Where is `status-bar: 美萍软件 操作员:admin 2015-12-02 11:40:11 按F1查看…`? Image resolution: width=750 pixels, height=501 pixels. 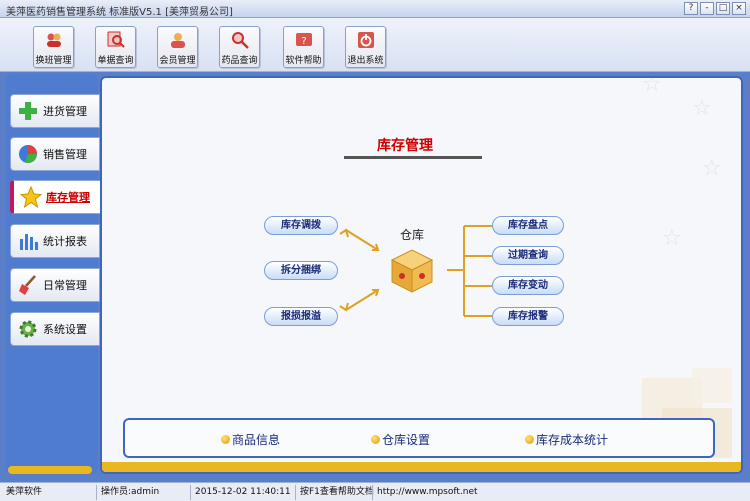 status-bar: 美萍软件 操作员:admin 2015-12-02 11:40:11 按F1查看… is located at coordinates (375, 491).